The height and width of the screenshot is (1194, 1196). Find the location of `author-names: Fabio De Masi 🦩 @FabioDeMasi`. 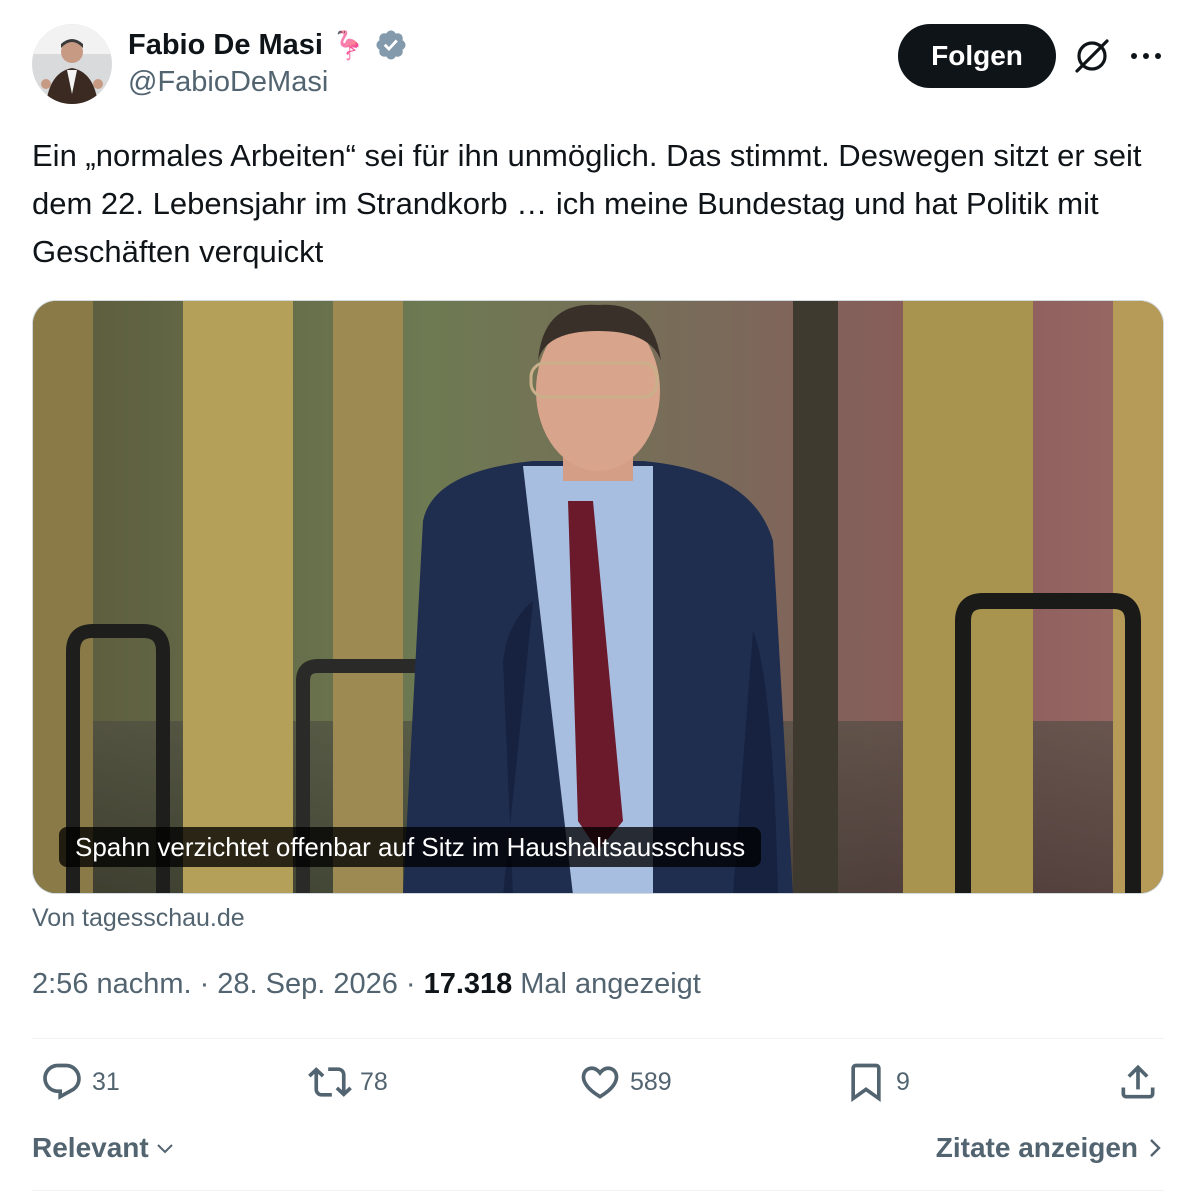

author-names: Fabio De Masi 🦩 @FabioDeMasi is located at coordinates (268, 62).